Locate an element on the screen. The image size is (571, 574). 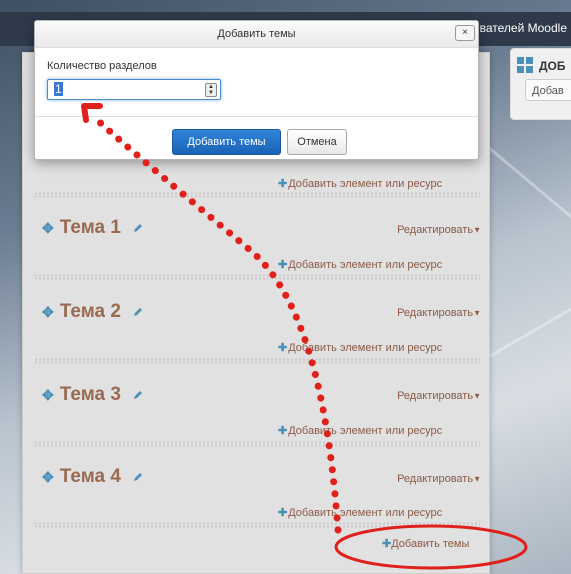
sections-count-value: 1 is located at coordinates (58, 89).